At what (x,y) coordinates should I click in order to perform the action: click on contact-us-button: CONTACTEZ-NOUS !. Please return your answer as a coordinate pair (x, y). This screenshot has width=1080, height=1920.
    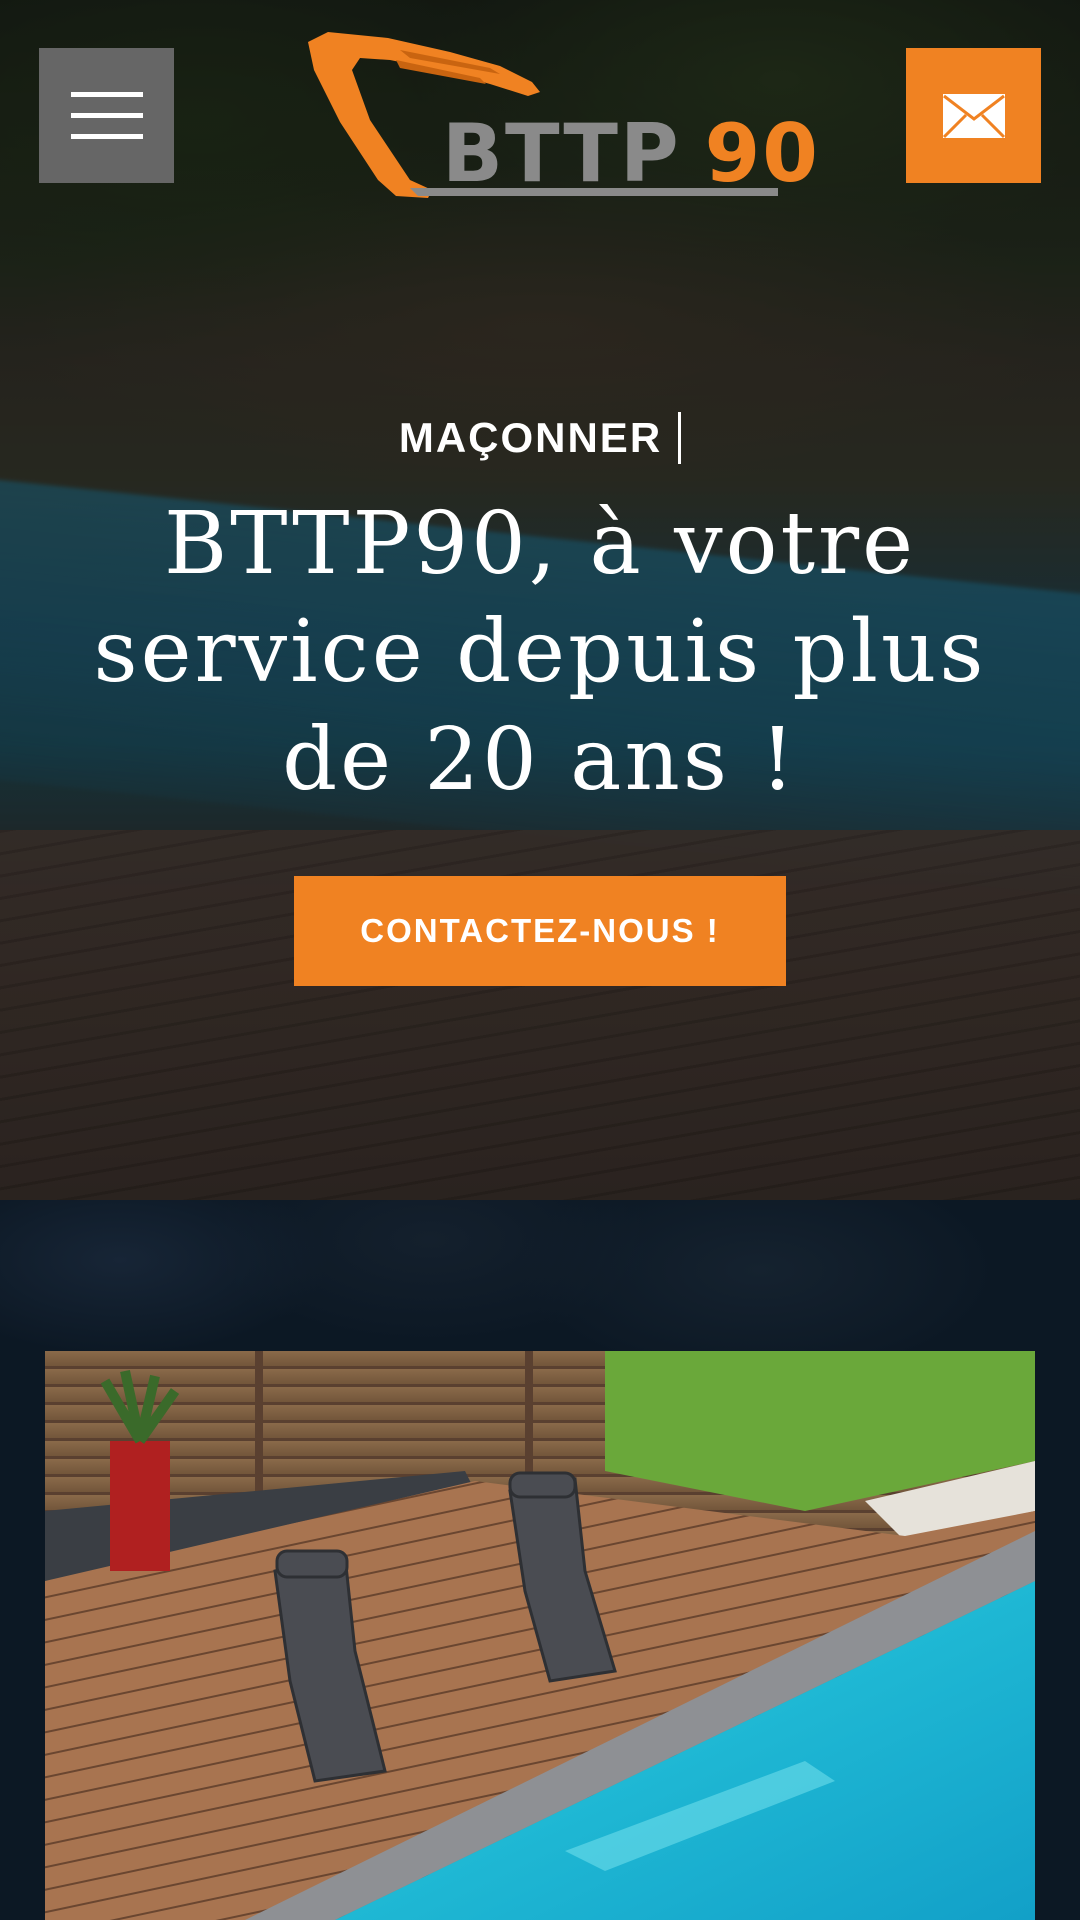
    Looking at the image, I should click on (540, 931).